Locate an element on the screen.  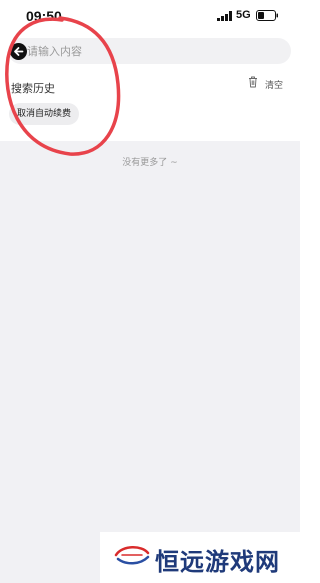
back-arrow-icon is located at coordinates (18, 51).